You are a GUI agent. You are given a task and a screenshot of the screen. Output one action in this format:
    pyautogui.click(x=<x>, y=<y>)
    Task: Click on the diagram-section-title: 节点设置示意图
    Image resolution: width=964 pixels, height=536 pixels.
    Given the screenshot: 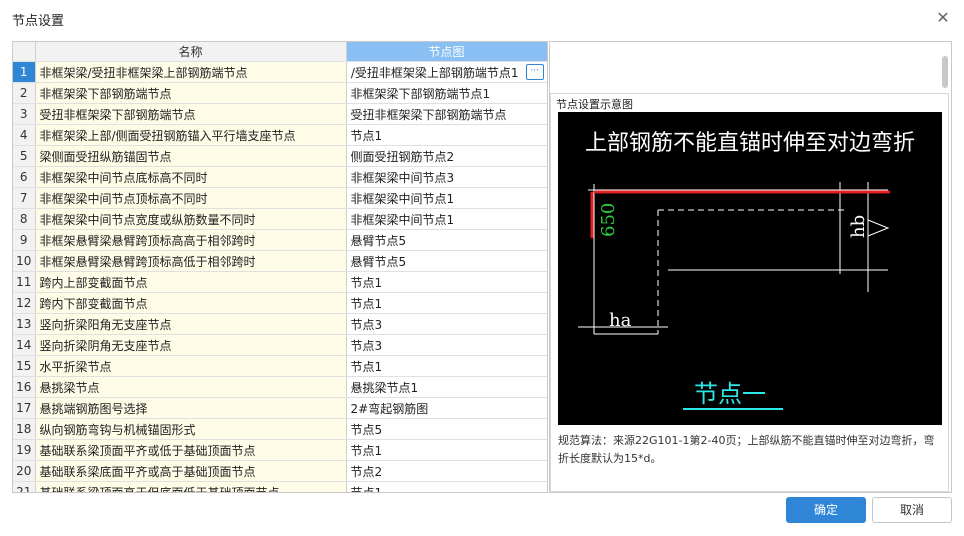 What is the action you would take?
    pyautogui.click(x=594, y=104)
    